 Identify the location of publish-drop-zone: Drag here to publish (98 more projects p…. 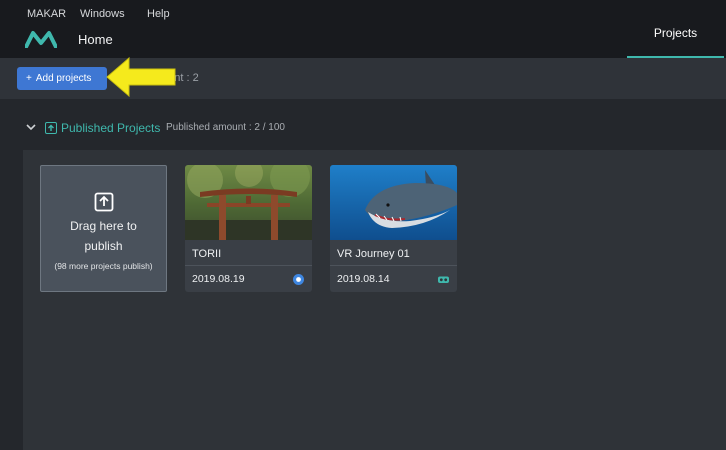
(103, 228).